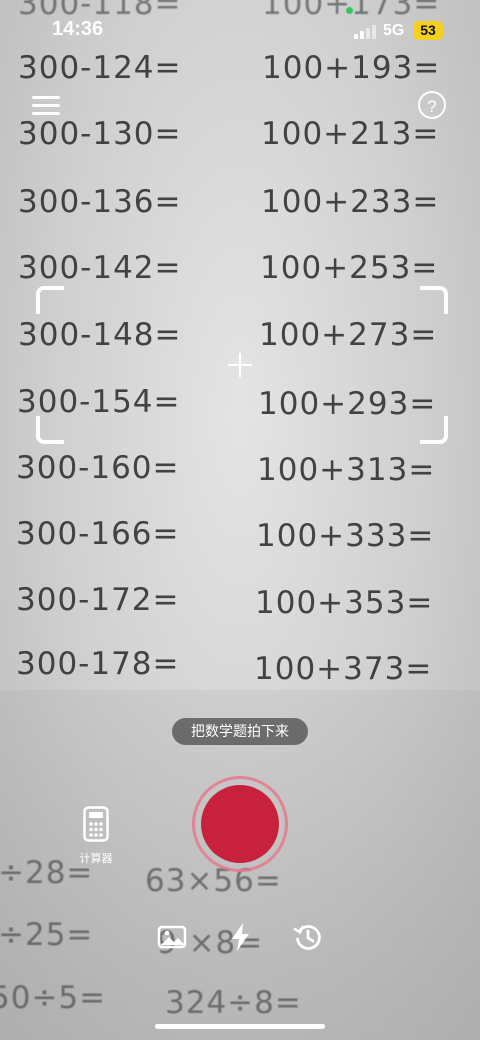 The width and height of the screenshot is (480, 1040). I want to click on equation-text: 300-172=, so click(98, 600).